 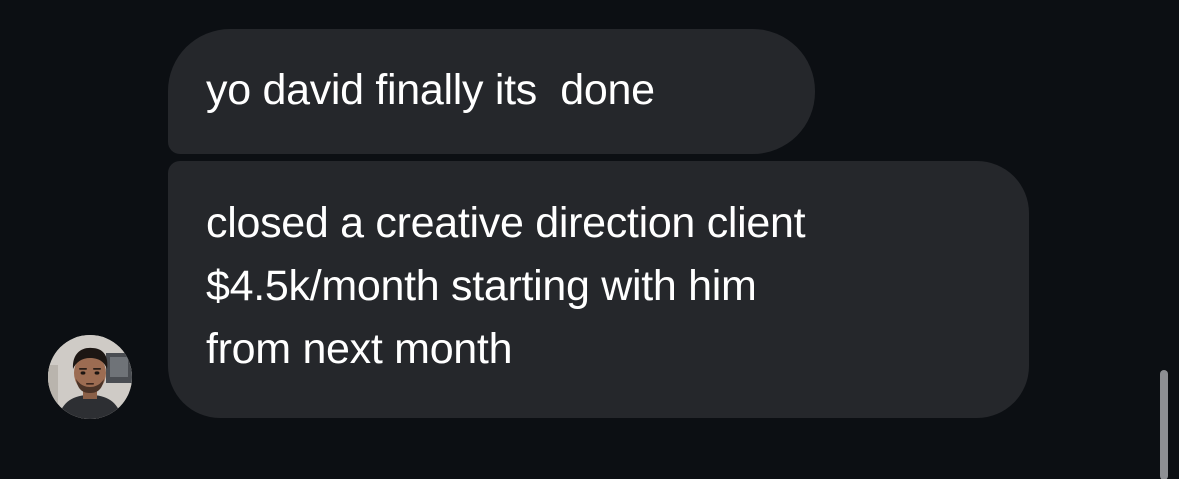 What do you see at coordinates (506, 223) in the screenshot?
I see `message-text-line: closed a creative direction client` at bounding box center [506, 223].